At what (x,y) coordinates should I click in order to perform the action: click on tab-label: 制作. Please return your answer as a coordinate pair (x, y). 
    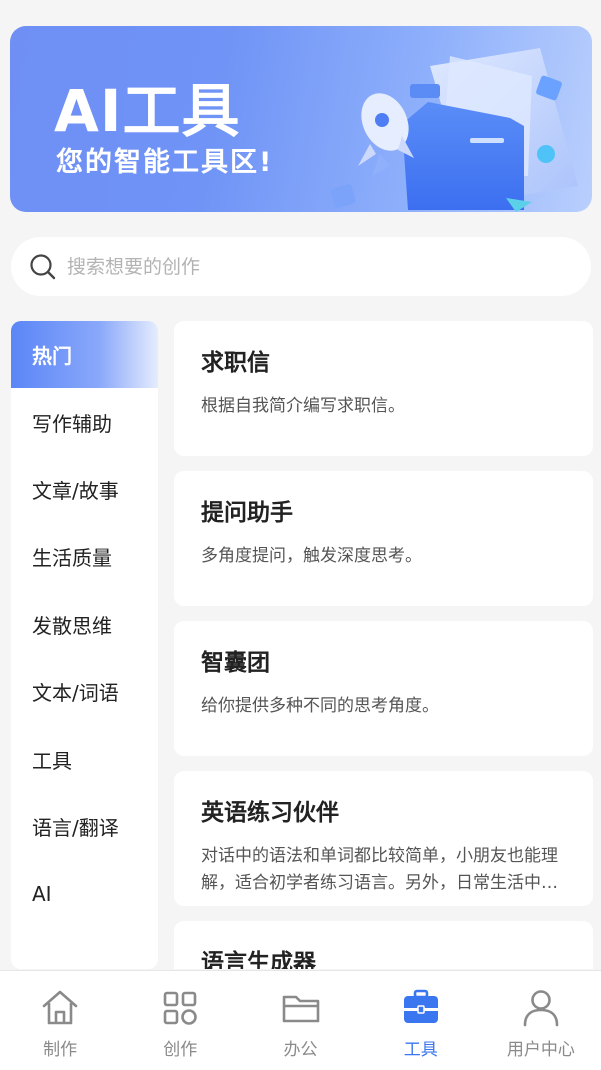
    Looking at the image, I should click on (60, 1050).